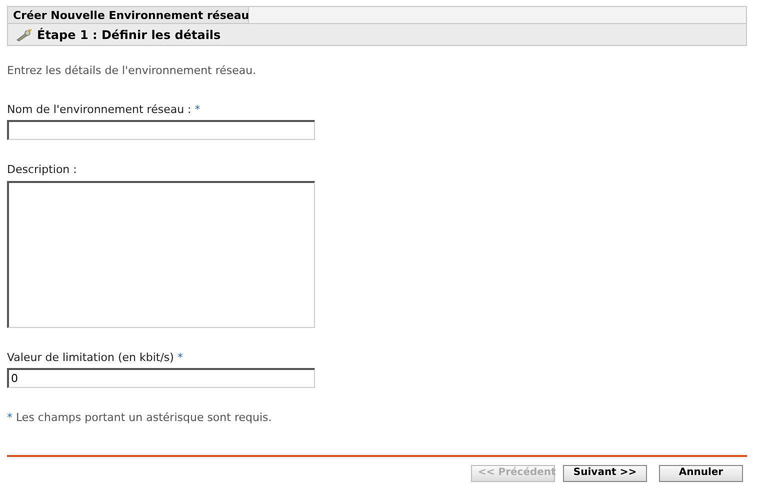 The width and height of the screenshot is (767, 485). I want to click on field-label: Description :, so click(42, 169).